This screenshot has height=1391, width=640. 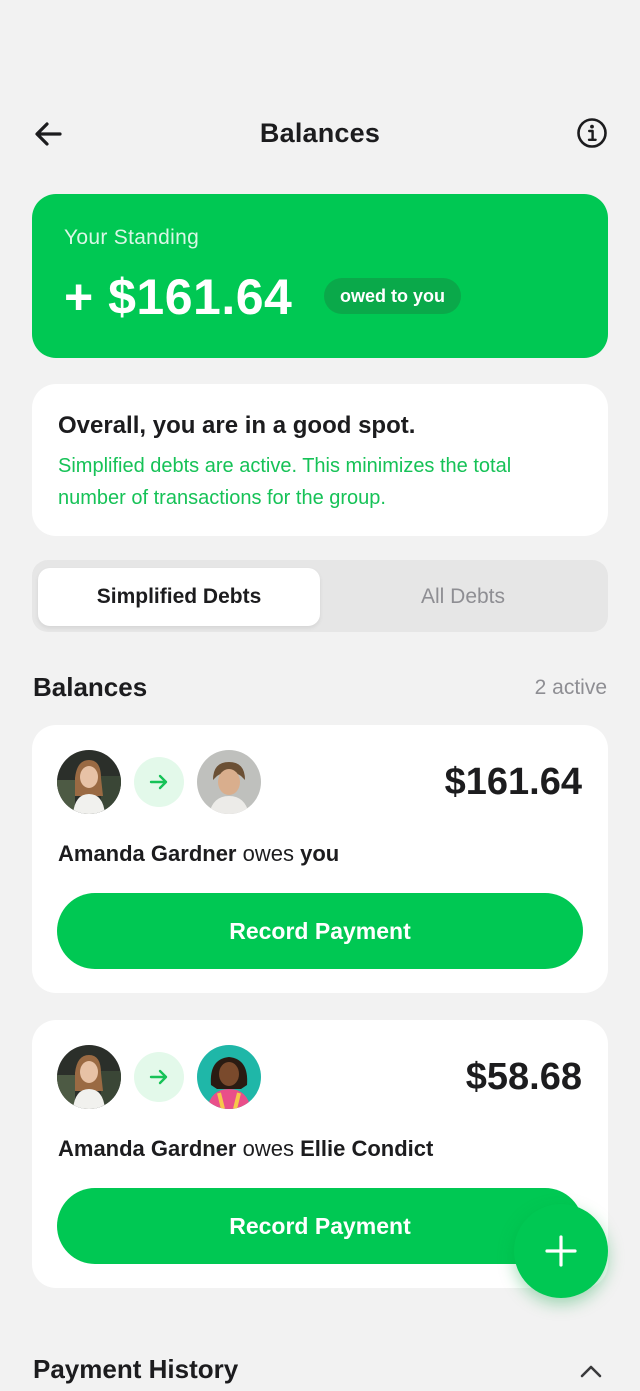 I want to click on status-title: Overall, you are in a good spot., so click(x=237, y=425).